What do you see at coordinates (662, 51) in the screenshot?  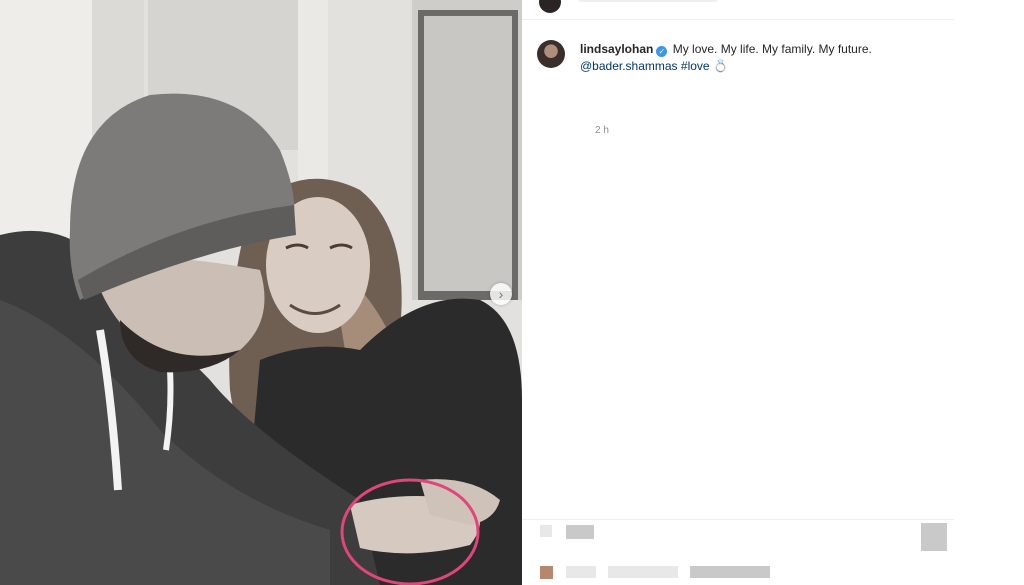 I see `verified-badge-icon: ✓` at bounding box center [662, 51].